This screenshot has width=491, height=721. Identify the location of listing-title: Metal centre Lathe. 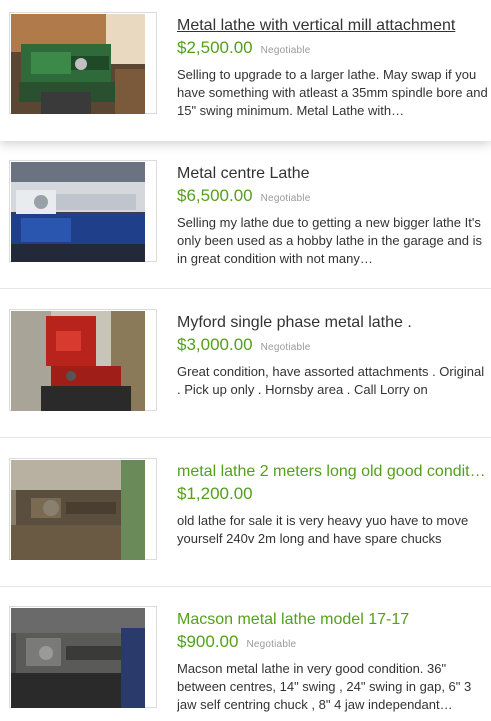
(333, 174).